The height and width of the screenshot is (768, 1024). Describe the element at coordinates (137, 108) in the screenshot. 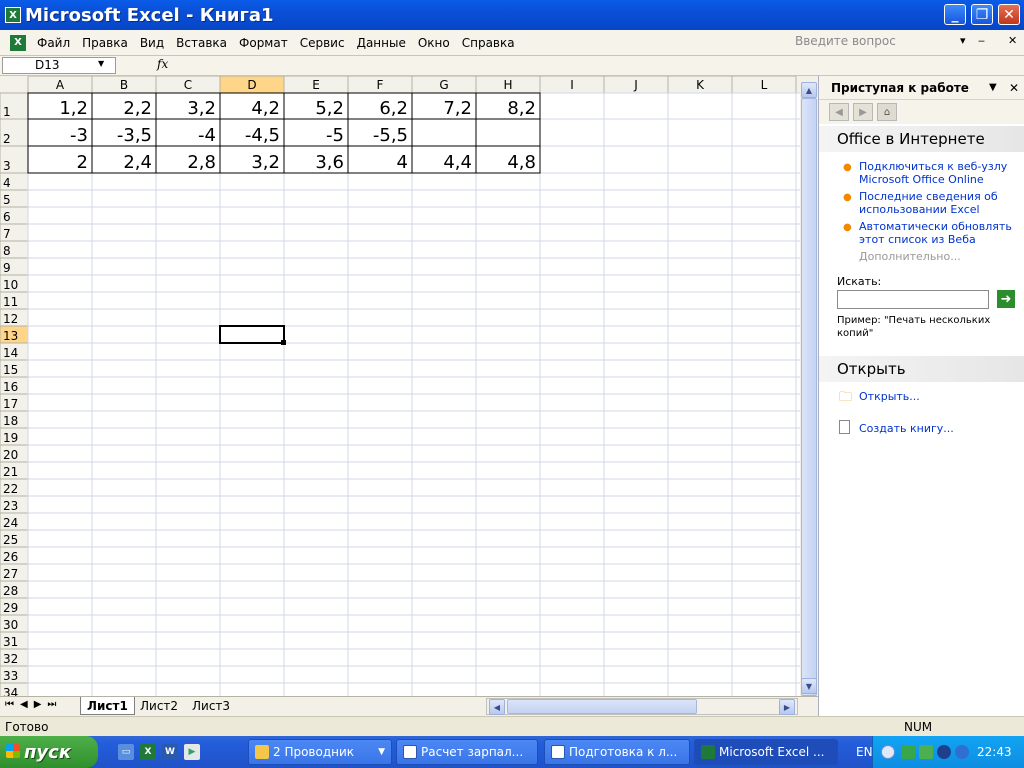

I see `cell-B1: 2,2` at that location.